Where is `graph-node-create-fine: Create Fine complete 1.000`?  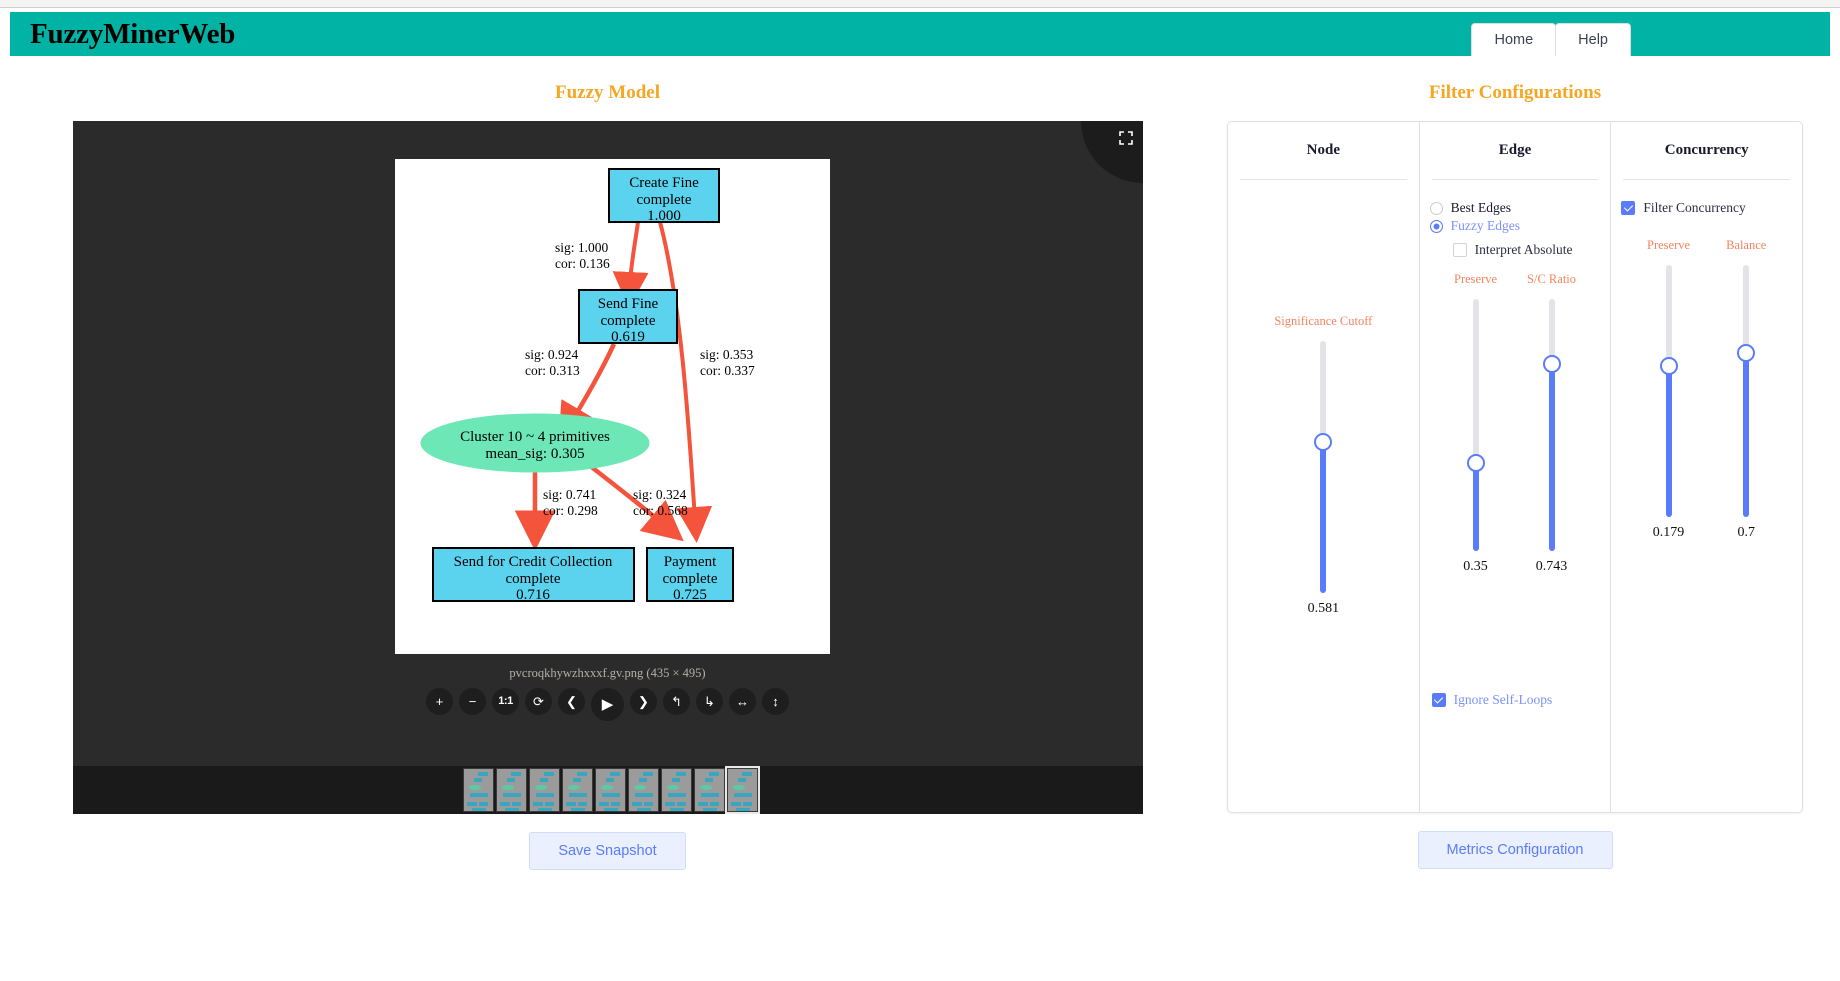
graph-node-create-fine: Create Fine complete 1.000 is located at coordinates (663, 196).